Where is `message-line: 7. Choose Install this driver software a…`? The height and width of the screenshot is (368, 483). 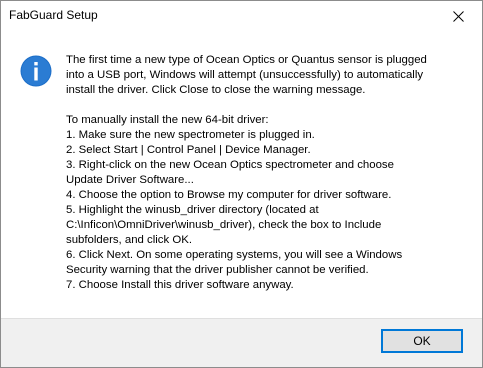 message-line: 7. Choose Install this driver software a… is located at coordinates (180, 285).